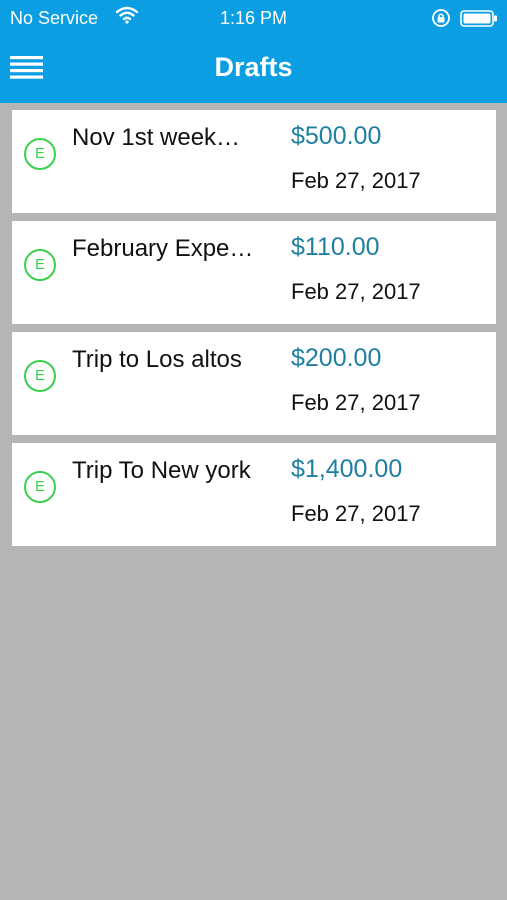 This screenshot has width=507, height=900. What do you see at coordinates (335, 247) in the screenshot?
I see `draft-amount: $110.00` at bounding box center [335, 247].